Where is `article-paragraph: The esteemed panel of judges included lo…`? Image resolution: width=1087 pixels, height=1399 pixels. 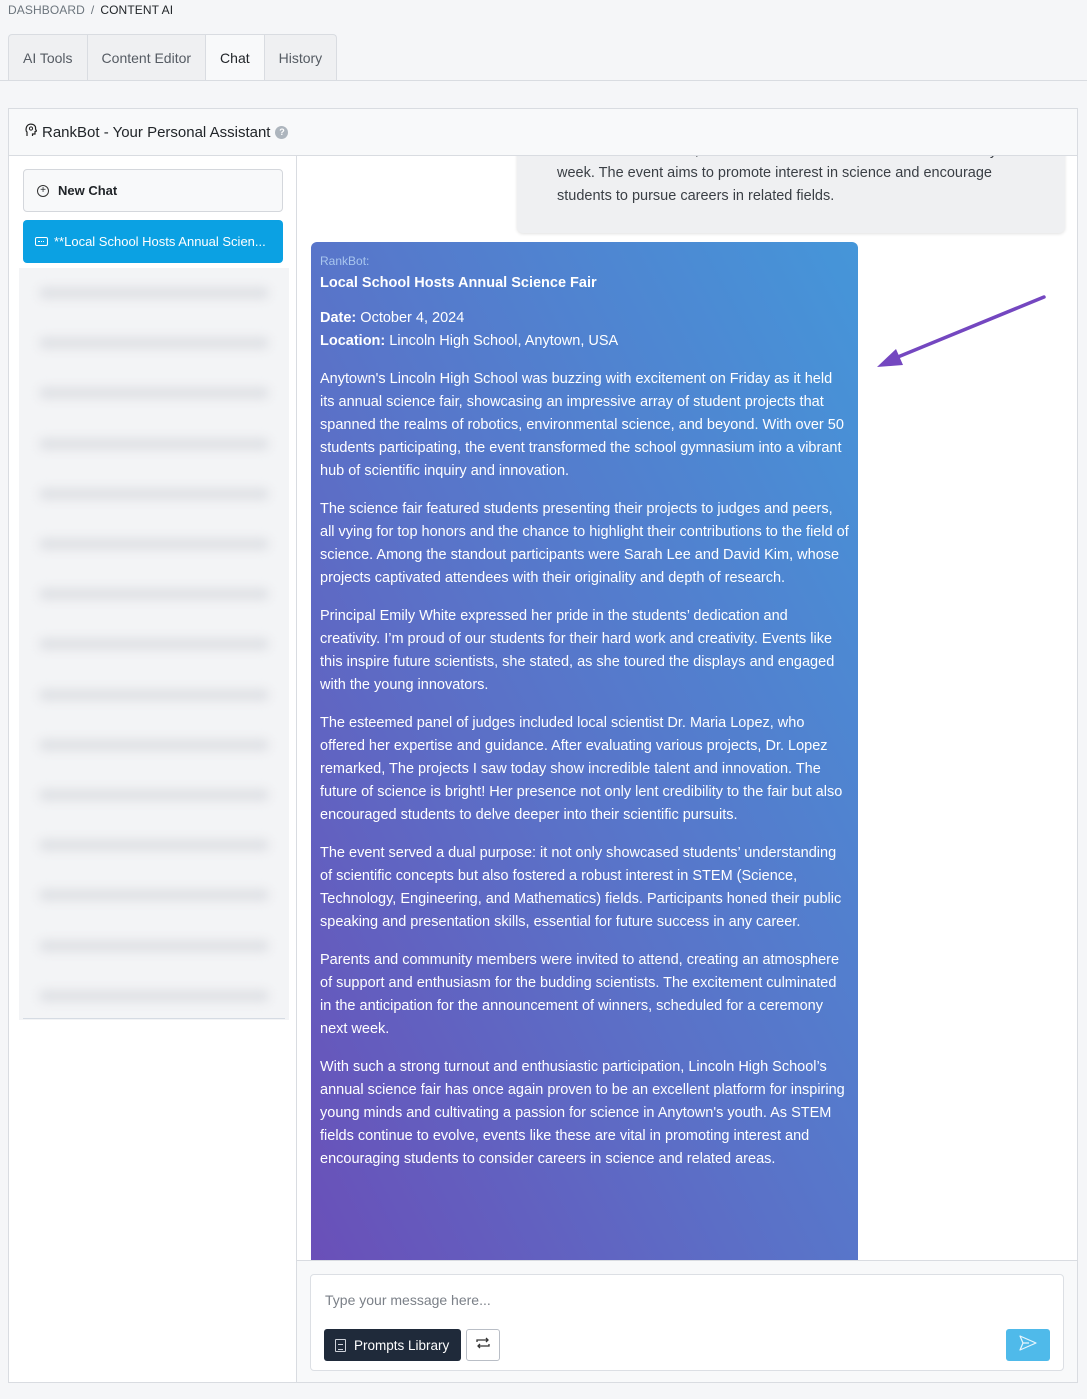
article-paragraph: The esteemed panel of judges included lo… is located at coordinates (581, 769).